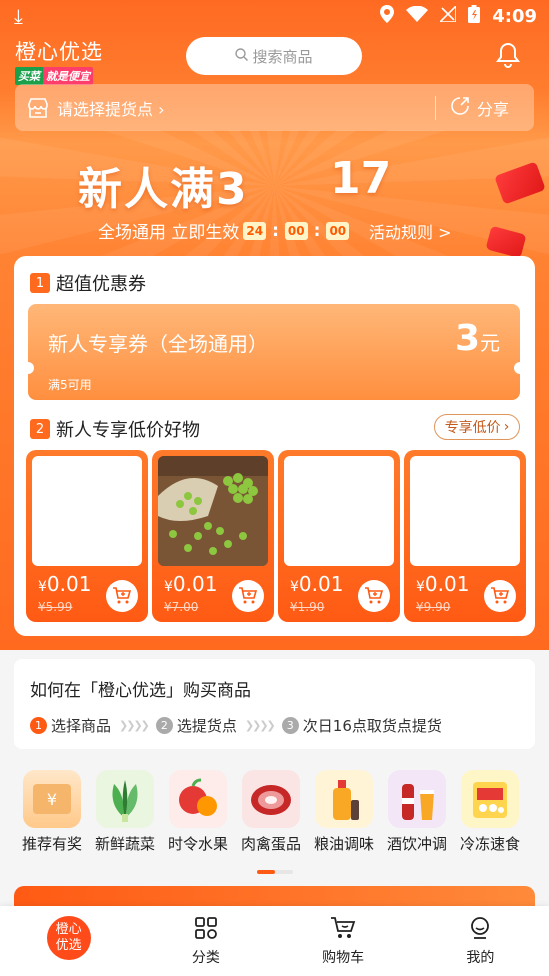 This screenshot has width=549, height=976. Describe the element at coordinates (140, 691) in the screenshot. I see `how-to-buy-title: 如何在「橙心优选」购买商品` at that location.